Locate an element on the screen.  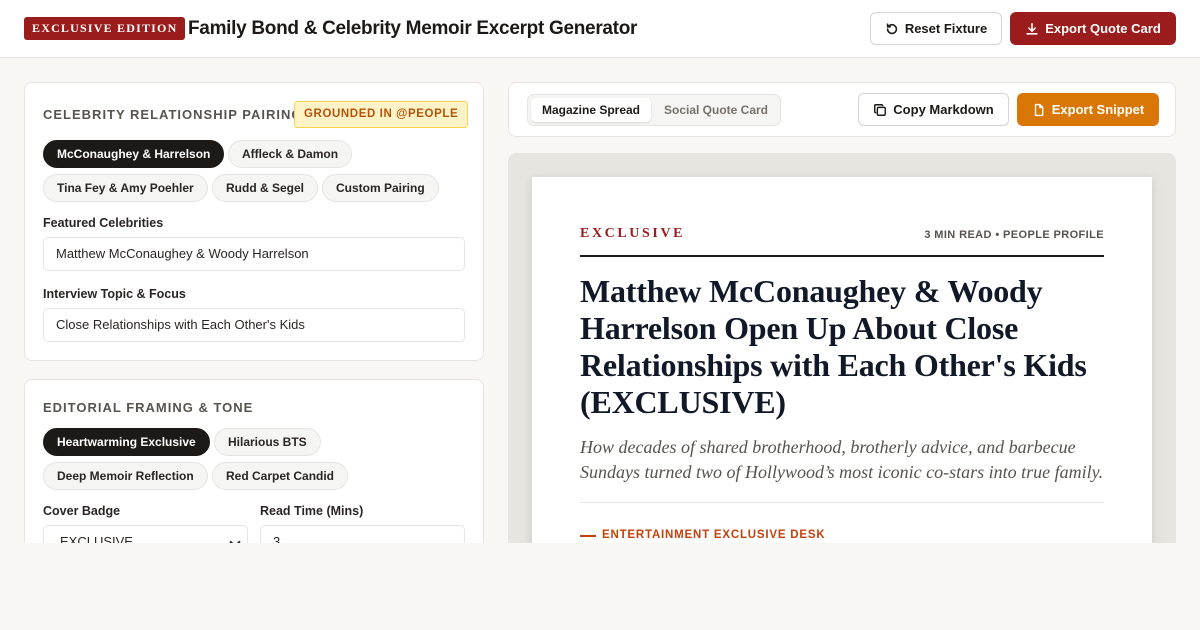
export-snippet-button: Export Snippet is located at coordinates (1088, 109).